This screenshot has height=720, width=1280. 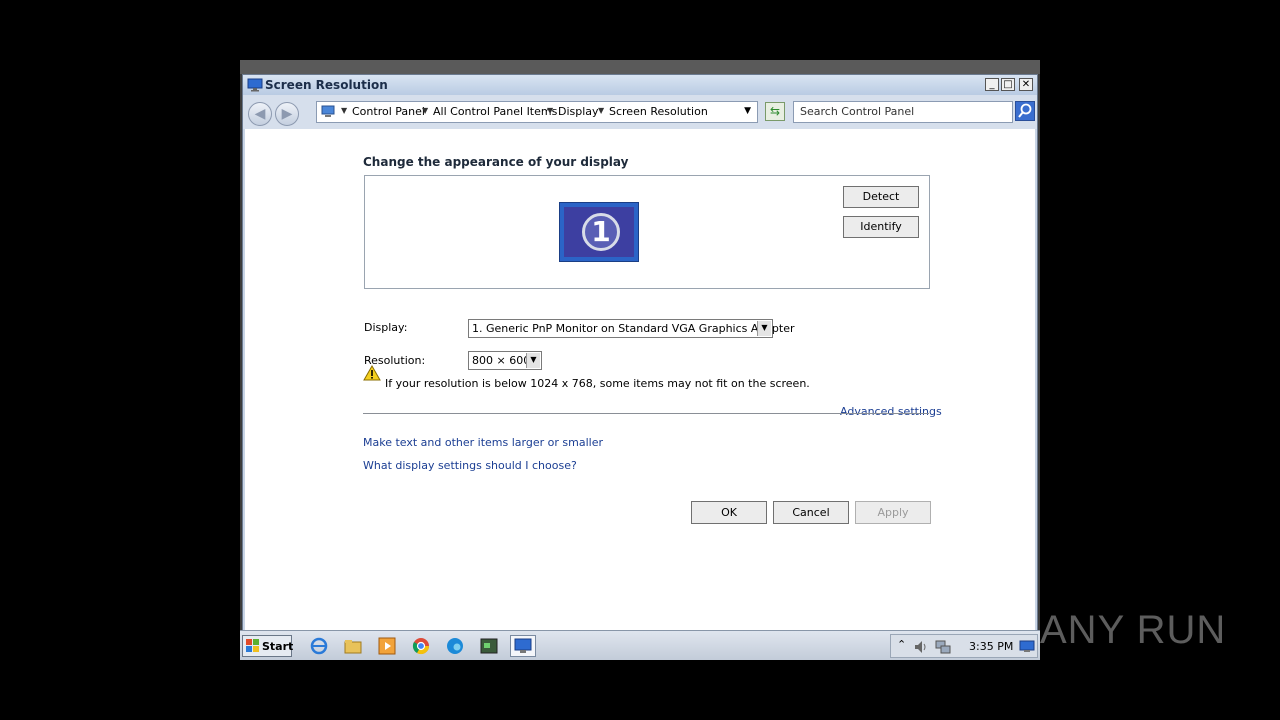 I want to click on display-icon, so click(x=255, y=85).